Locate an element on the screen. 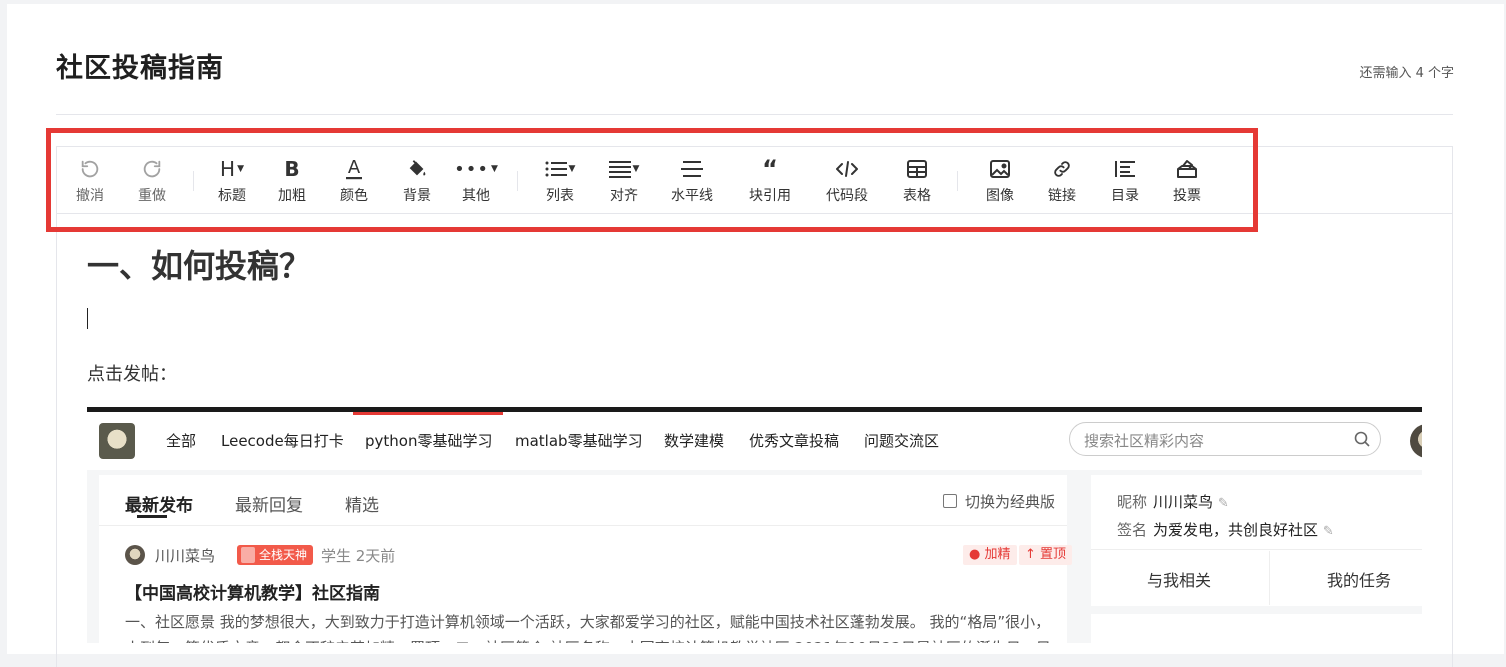 This screenshot has width=1506, height=667. redo-label: 重做 is located at coordinates (152, 196).